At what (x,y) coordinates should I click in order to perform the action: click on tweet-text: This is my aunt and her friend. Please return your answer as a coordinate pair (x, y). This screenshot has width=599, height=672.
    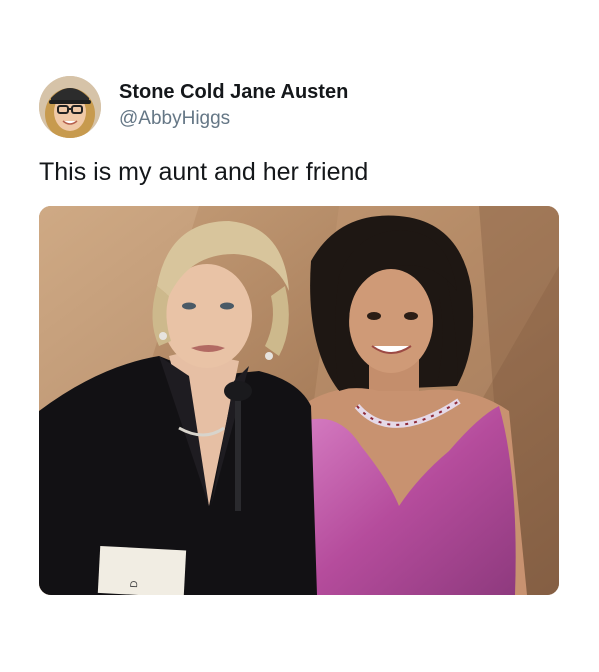
    Looking at the image, I should click on (204, 172).